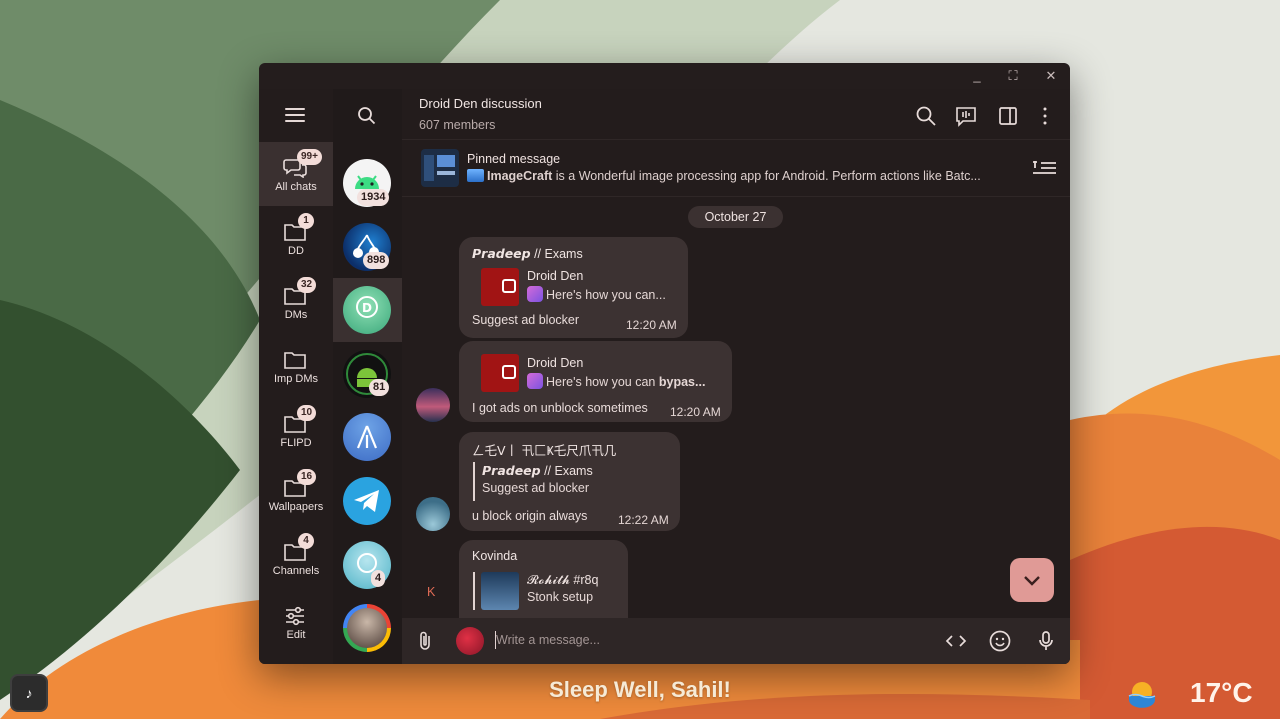 This screenshot has height=719, width=1280. What do you see at coordinates (307, 413) in the screenshot?
I see `folder-badge: 10` at bounding box center [307, 413].